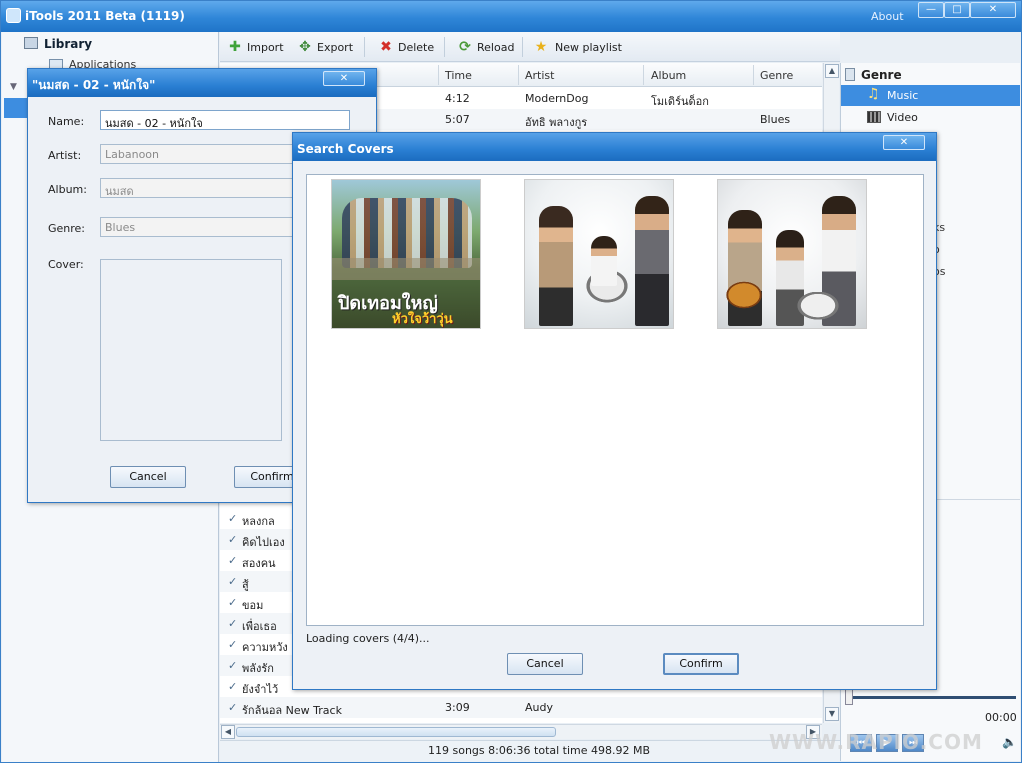 This screenshot has width=1022, height=763. Describe the element at coordinates (13, 15) in the screenshot. I see `app-icon` at that location.